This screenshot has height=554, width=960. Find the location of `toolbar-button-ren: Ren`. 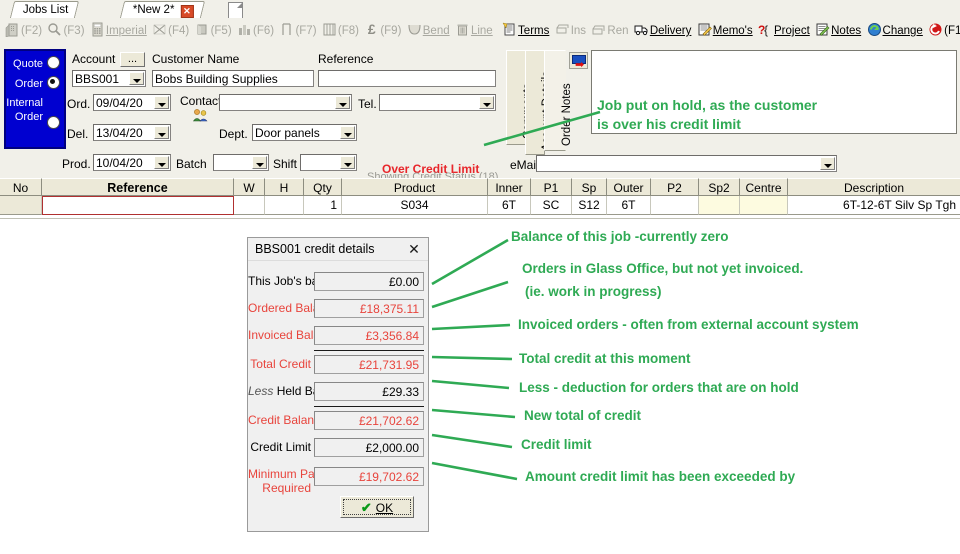

toolbar-button-ren: Ren is located at coordinates (609, 31).